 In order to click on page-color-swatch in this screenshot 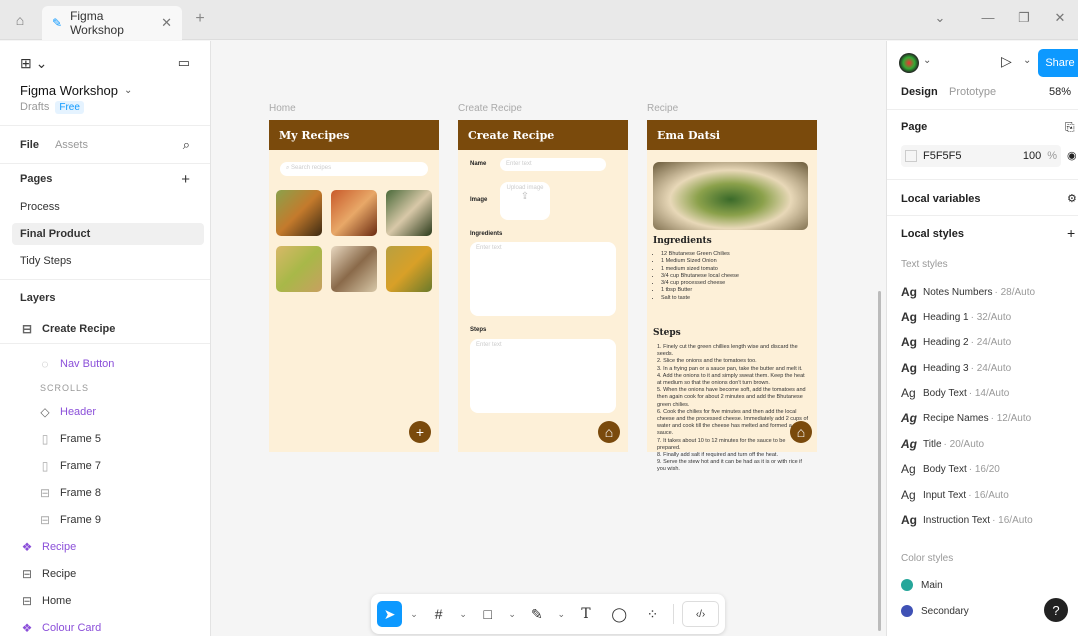, I will do `click(911, 156)`.